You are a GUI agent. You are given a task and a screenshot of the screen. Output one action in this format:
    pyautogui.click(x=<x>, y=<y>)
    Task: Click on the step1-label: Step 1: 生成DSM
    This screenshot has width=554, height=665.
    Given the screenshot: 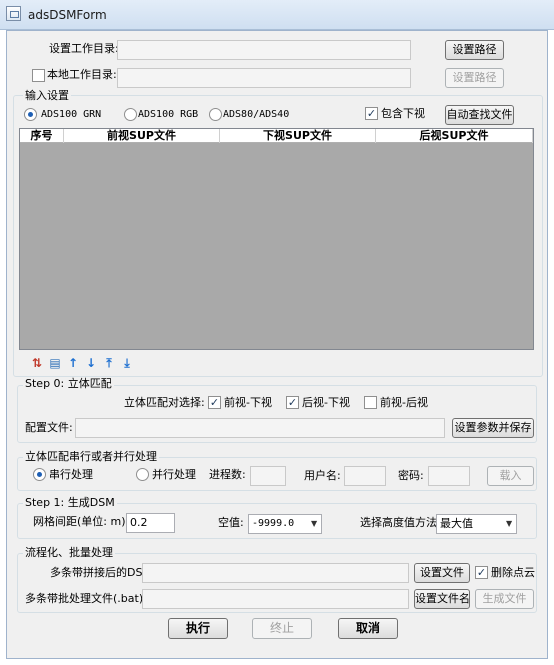 What is the action you would take?
    pyautogui.click(x=70, y=503)
    